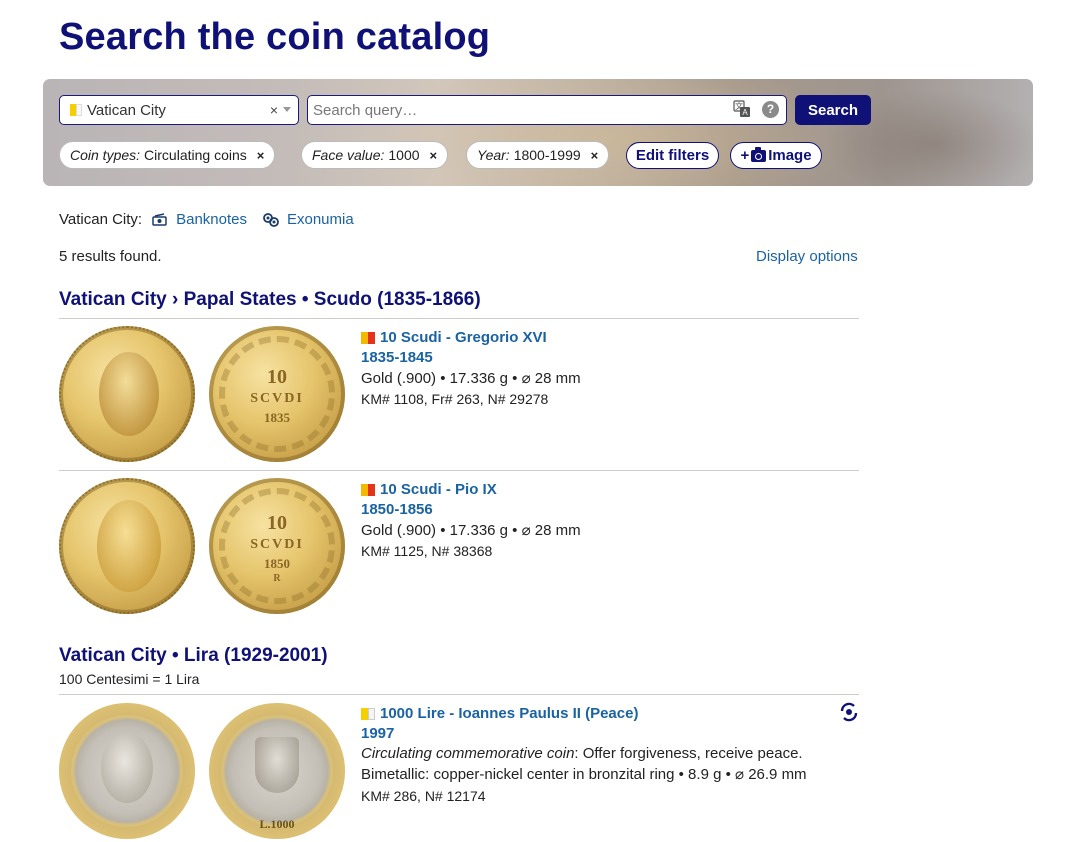 Image resolution: width=1071 pixels, height=842 pixels. I want to click on add-image-label: Image, so click(790, 155).